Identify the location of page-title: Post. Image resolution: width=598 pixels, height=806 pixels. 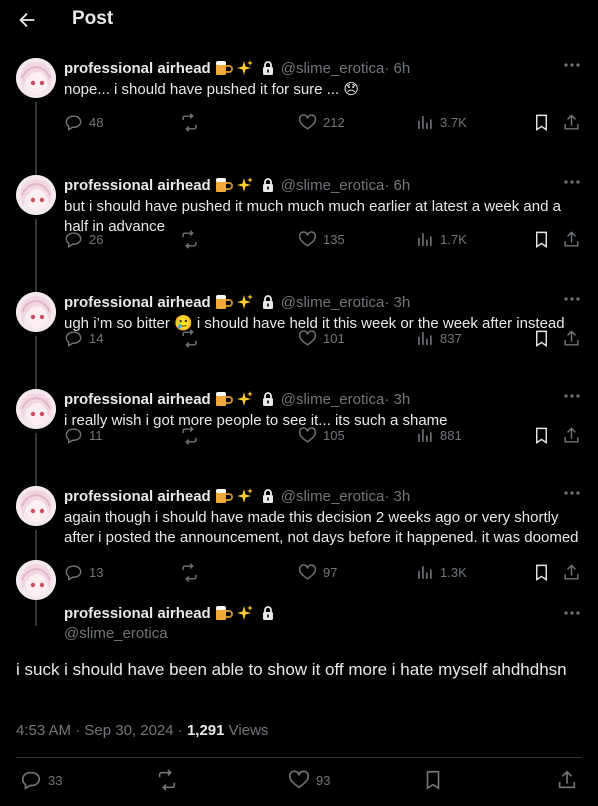
(93, 18).